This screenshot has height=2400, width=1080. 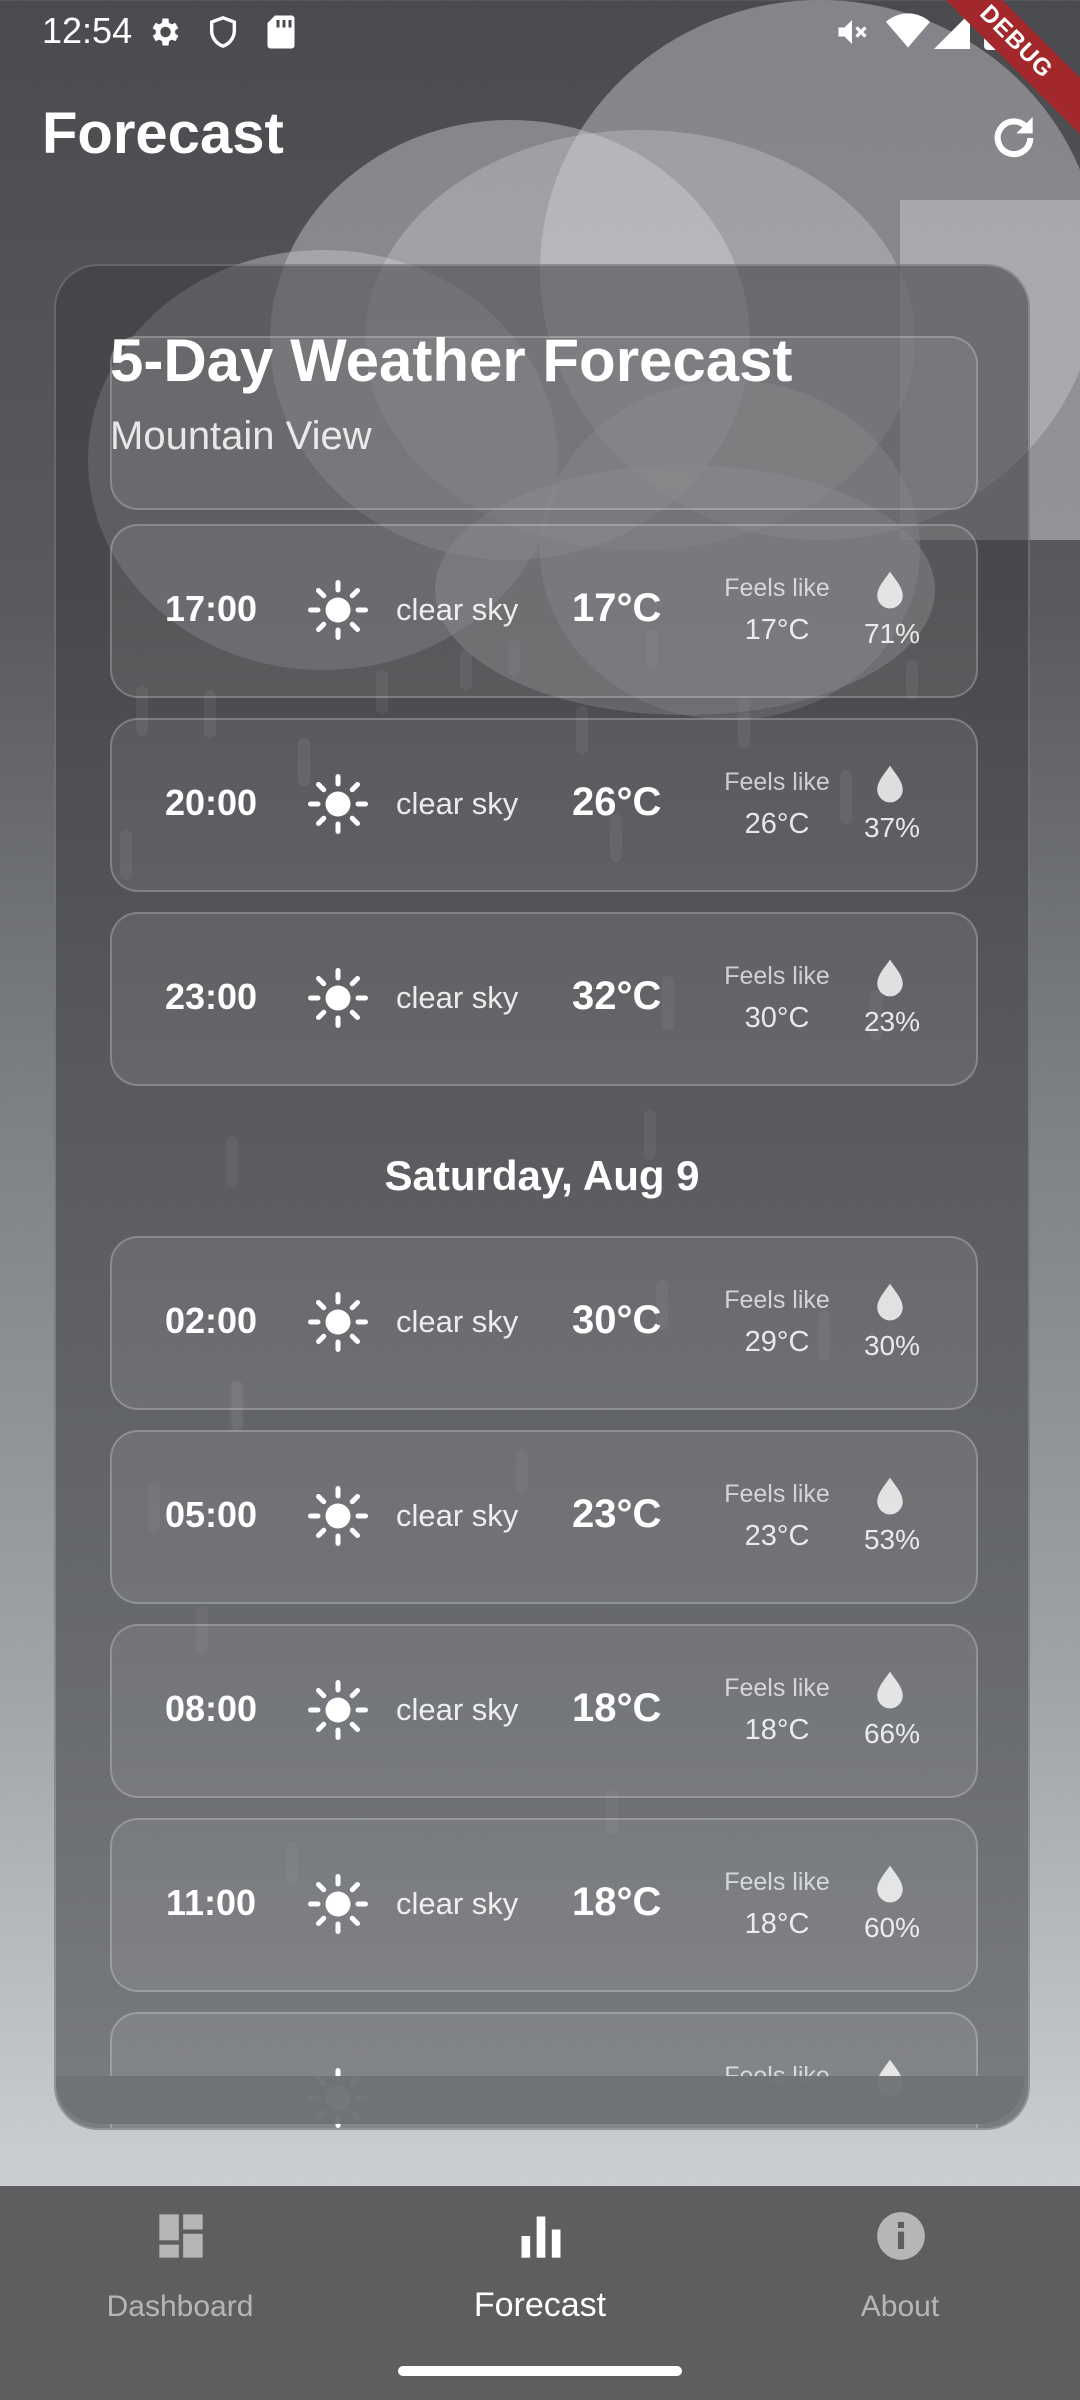 What do you see at coordinates (892, 1927) in the screenshot?
I see `humidity-value: 60%` at bounding box center [892, 1927].